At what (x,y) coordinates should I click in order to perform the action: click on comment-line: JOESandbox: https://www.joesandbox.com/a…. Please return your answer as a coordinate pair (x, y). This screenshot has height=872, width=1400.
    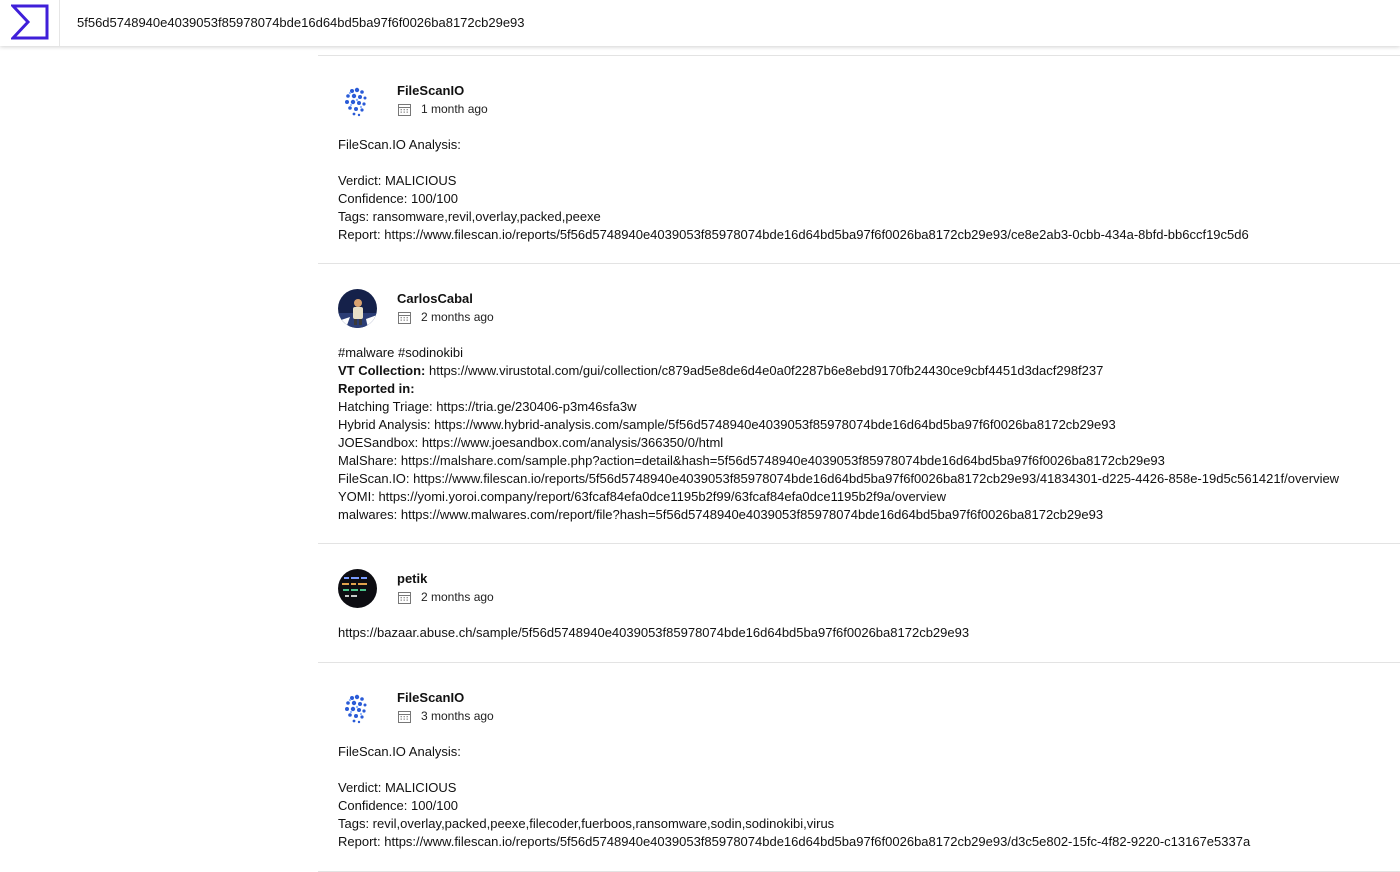
    Looking at the image, I should click on (531, 442).